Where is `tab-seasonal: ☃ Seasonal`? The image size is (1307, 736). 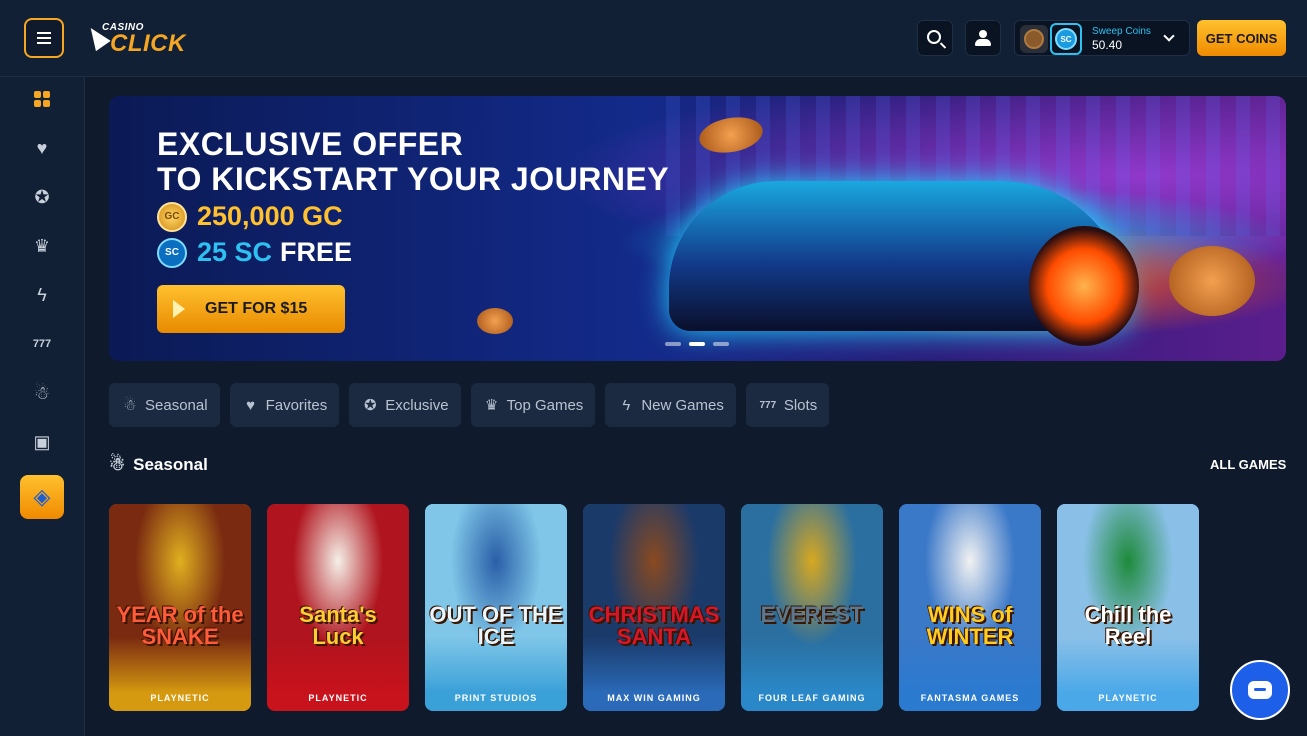 tab-seasonal: ☃ Seasonal is located at coordinates (164, 405).